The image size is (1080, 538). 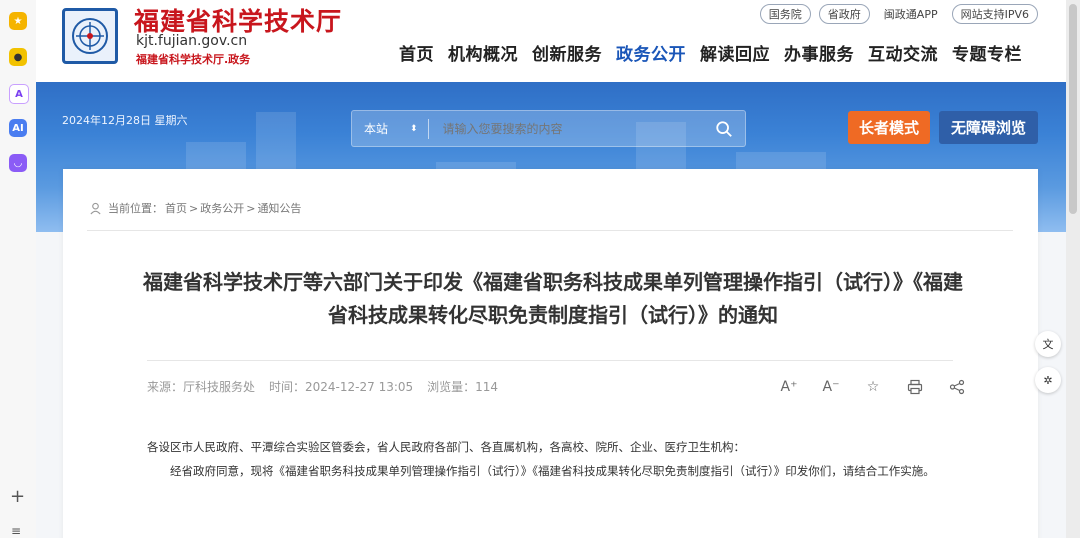 I want to click on article-tools: A⁺ A⁻ ☆, so click(x=873, y=387).